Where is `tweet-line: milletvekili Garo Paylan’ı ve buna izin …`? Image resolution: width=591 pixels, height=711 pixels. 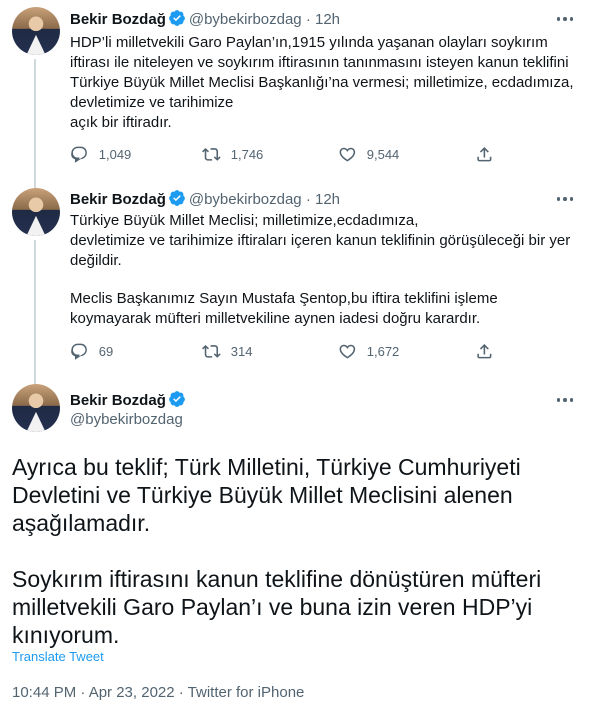 tweet-line: milletvekili Garo Paylan’ı ve buna izin … is located at coordinates (272, 607).